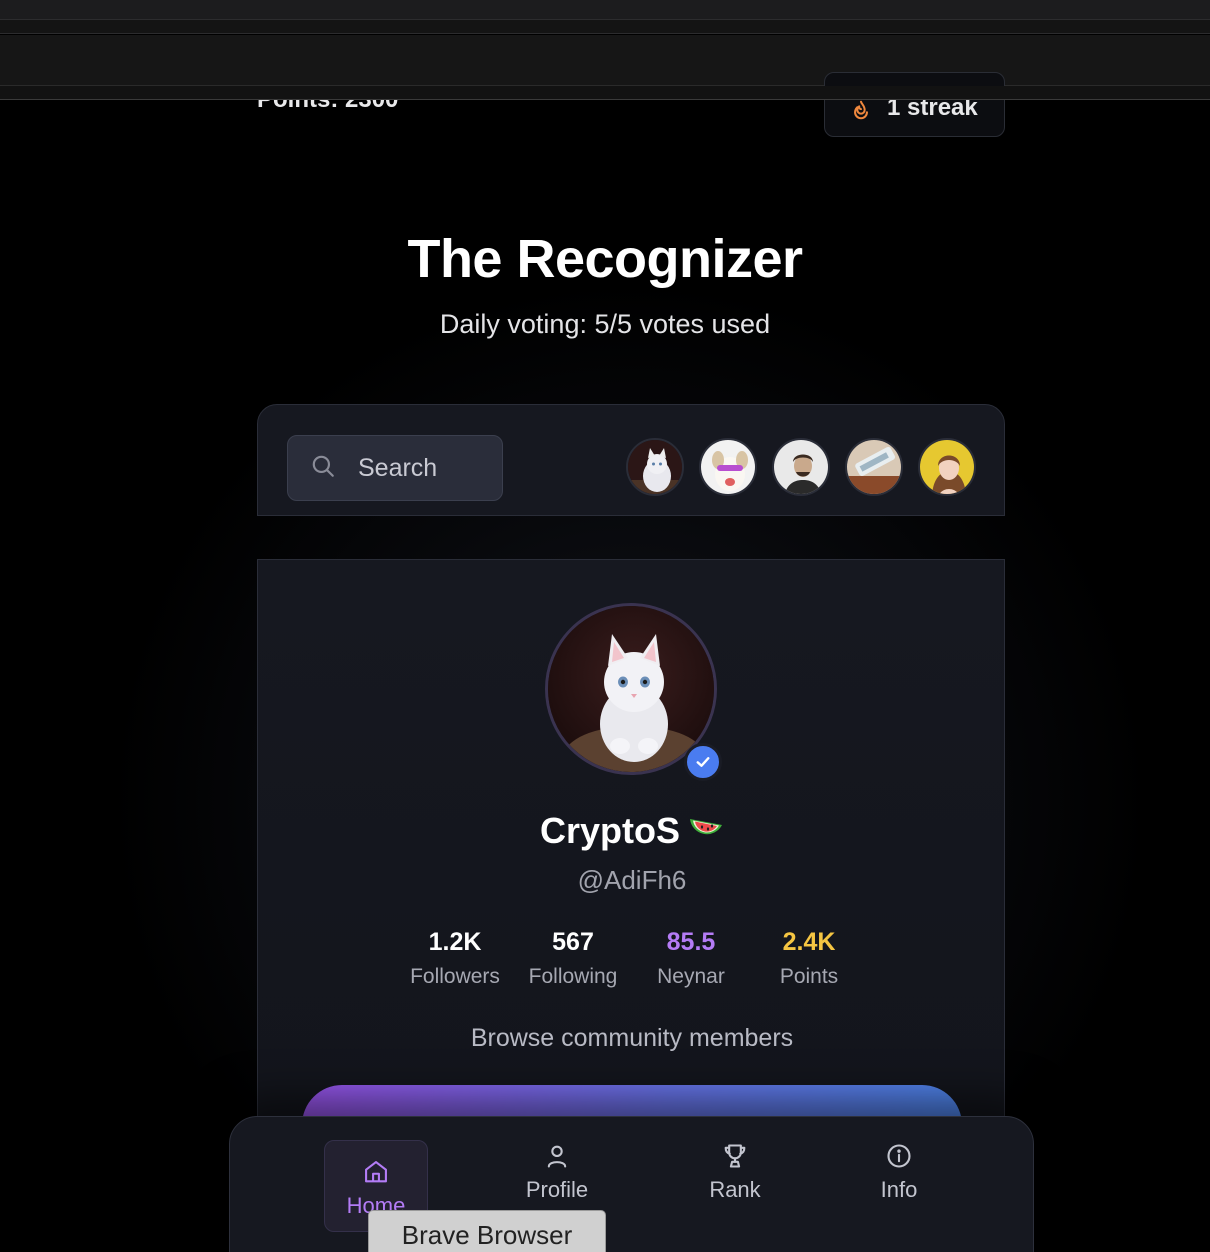 The height and width of the screenshot is (1252, 1210). Describe the element at coordinates (655, 467) in the screenshot. I see `avatar-kitten` at that location.